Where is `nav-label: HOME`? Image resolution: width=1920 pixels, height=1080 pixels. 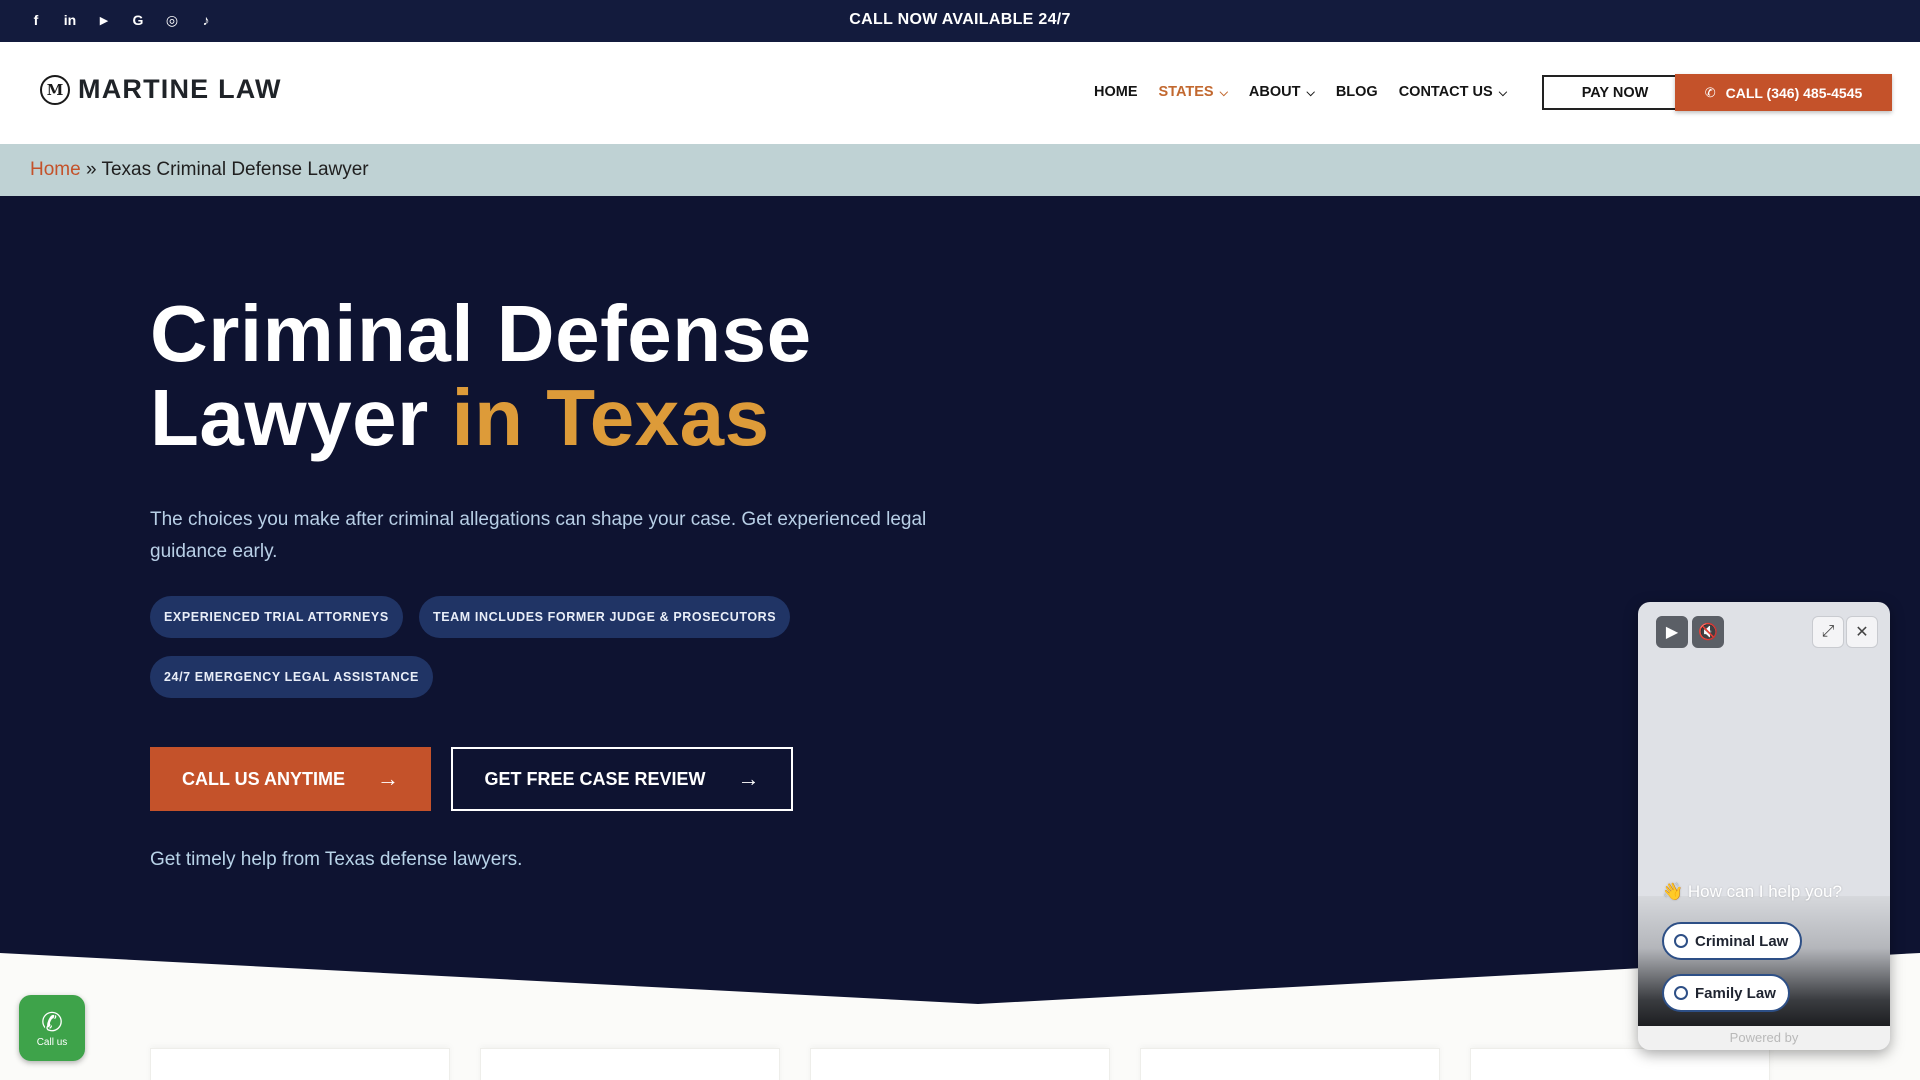
nav-label: HOME is located at coordinates (1116, 92).